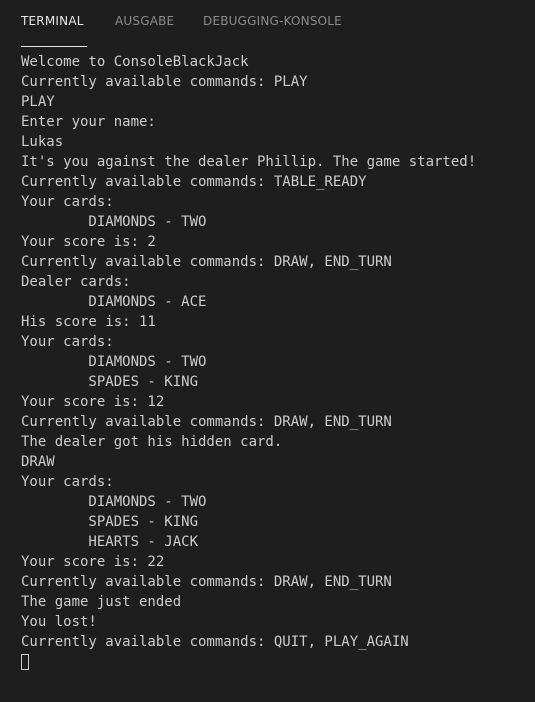 The width and height of the screenshot is (535, 702). I want to click on terminal-line: PLAY, so click(38, 102).